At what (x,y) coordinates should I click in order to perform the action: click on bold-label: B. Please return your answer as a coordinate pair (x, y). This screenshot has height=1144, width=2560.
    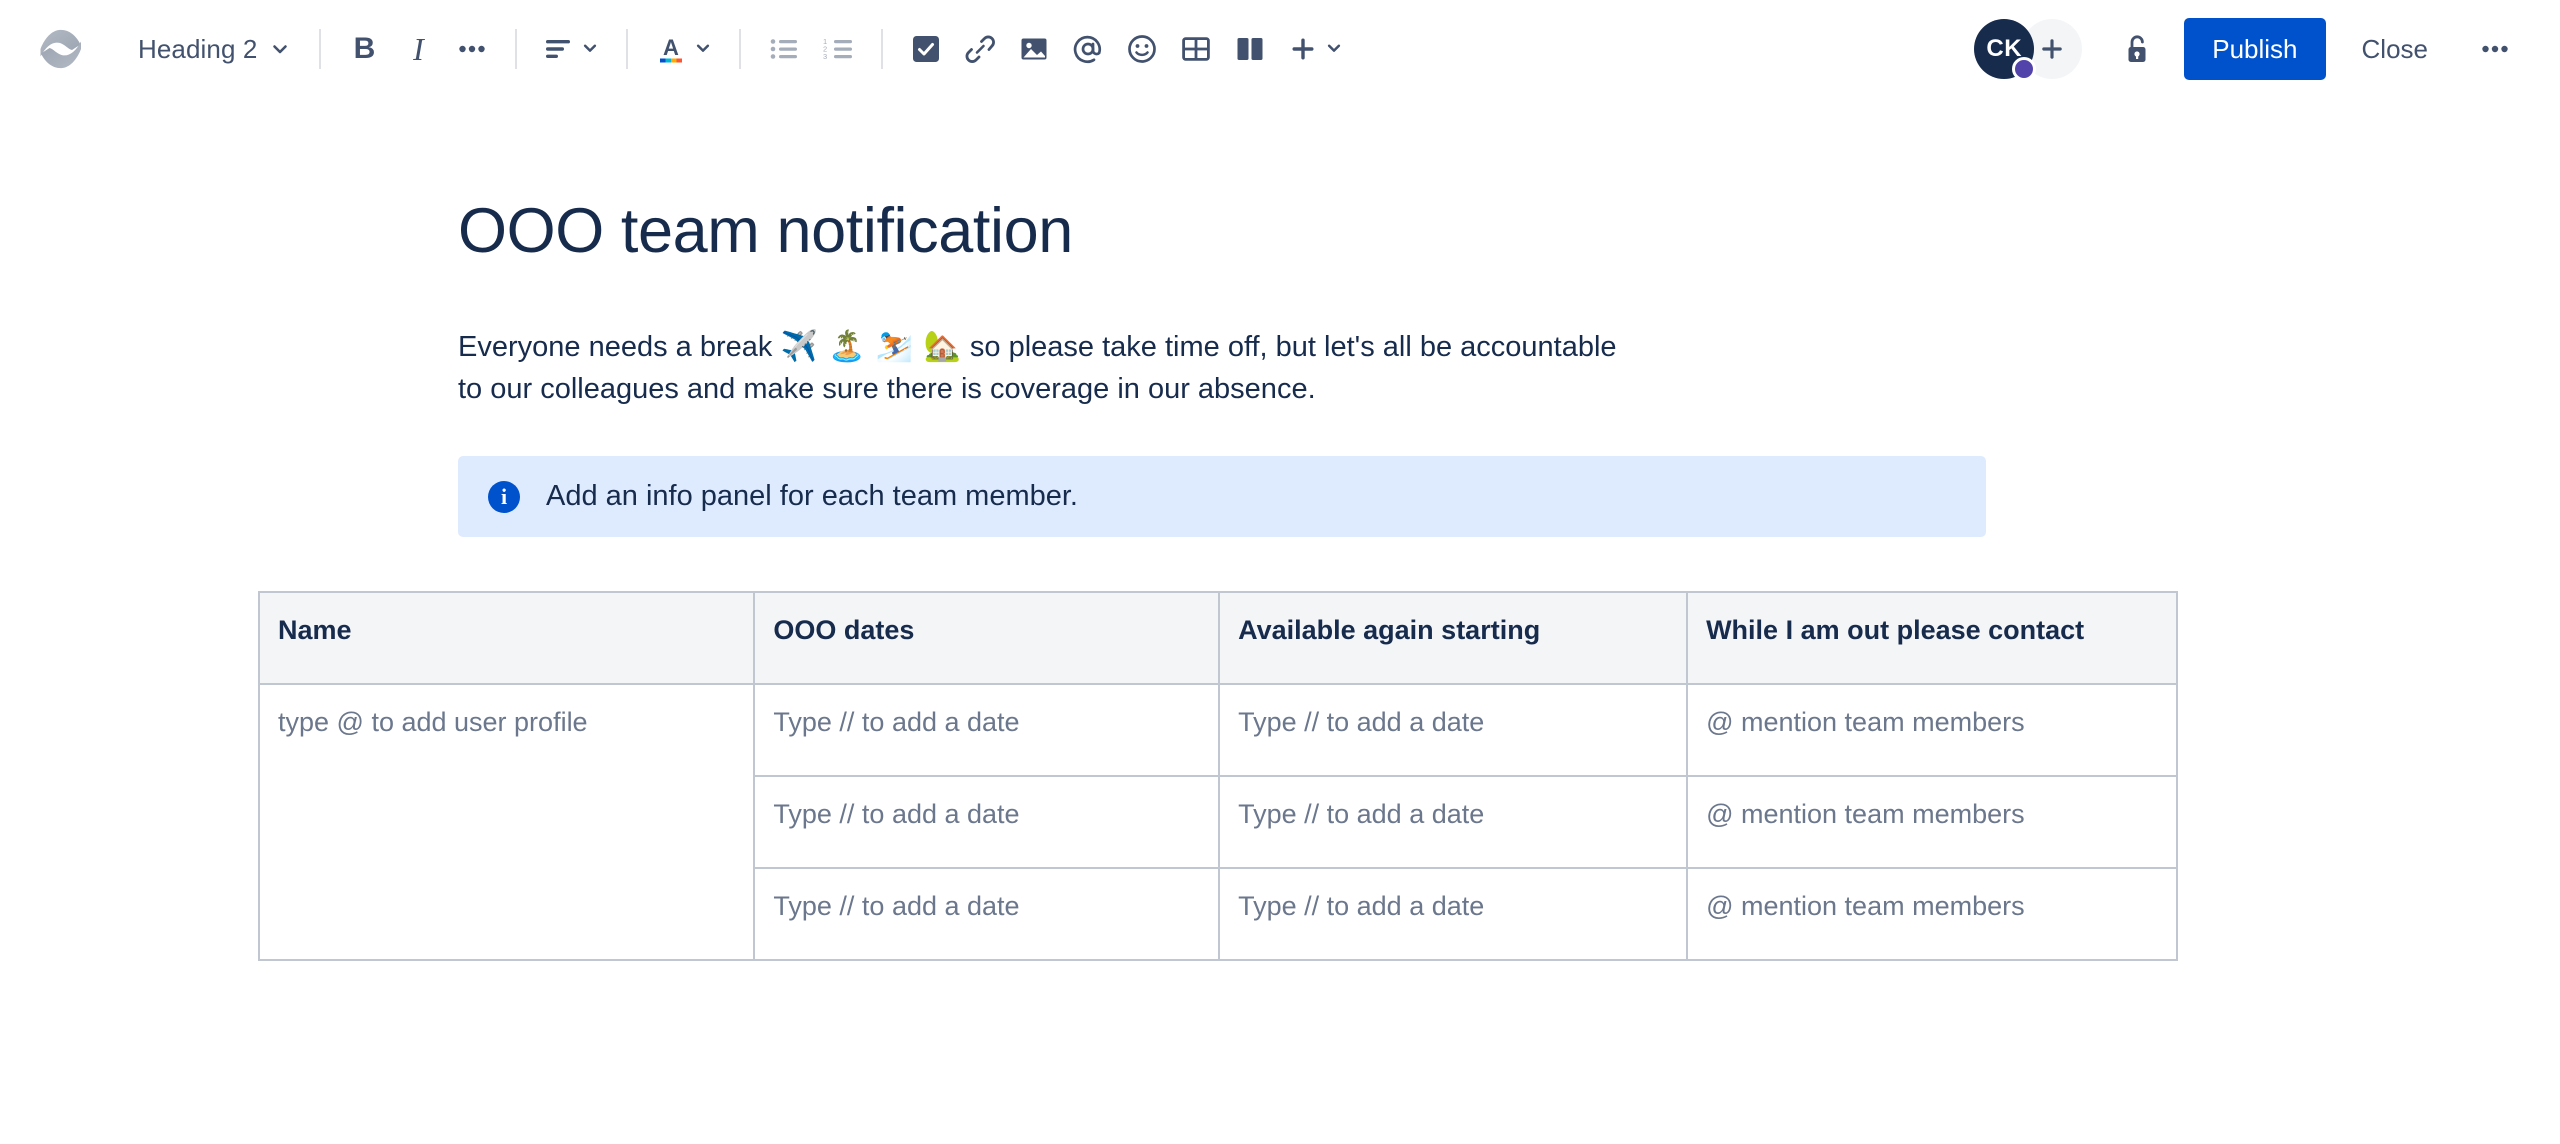
    Looking at the image, I should click on (364, 48).